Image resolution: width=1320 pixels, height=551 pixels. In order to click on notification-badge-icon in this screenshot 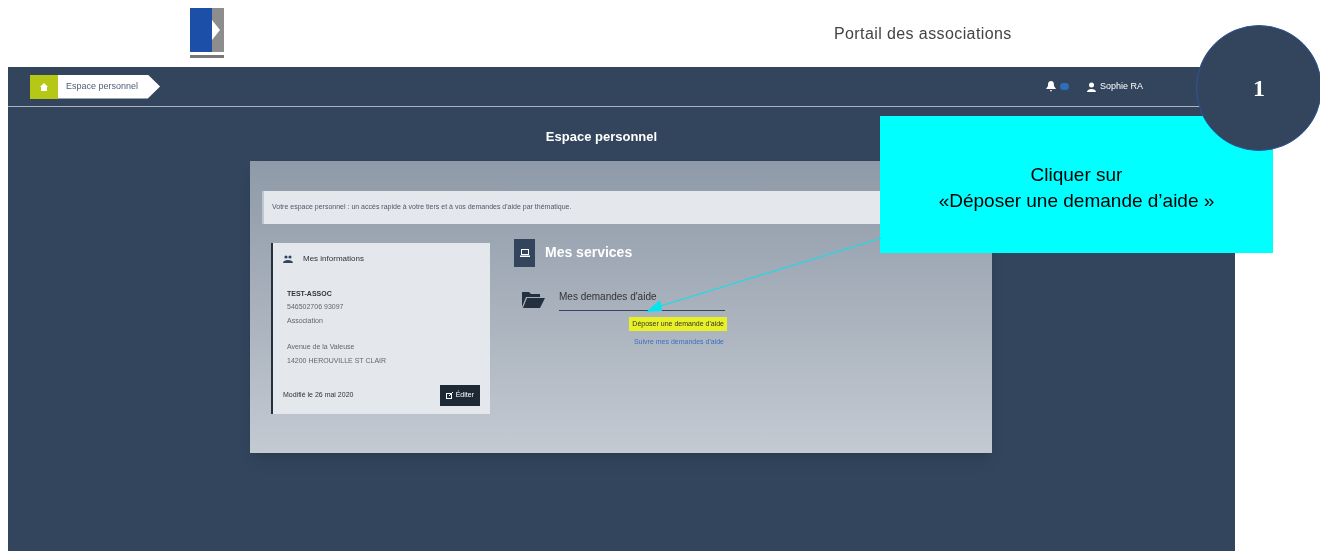, I will do `click(1064, 86)`.